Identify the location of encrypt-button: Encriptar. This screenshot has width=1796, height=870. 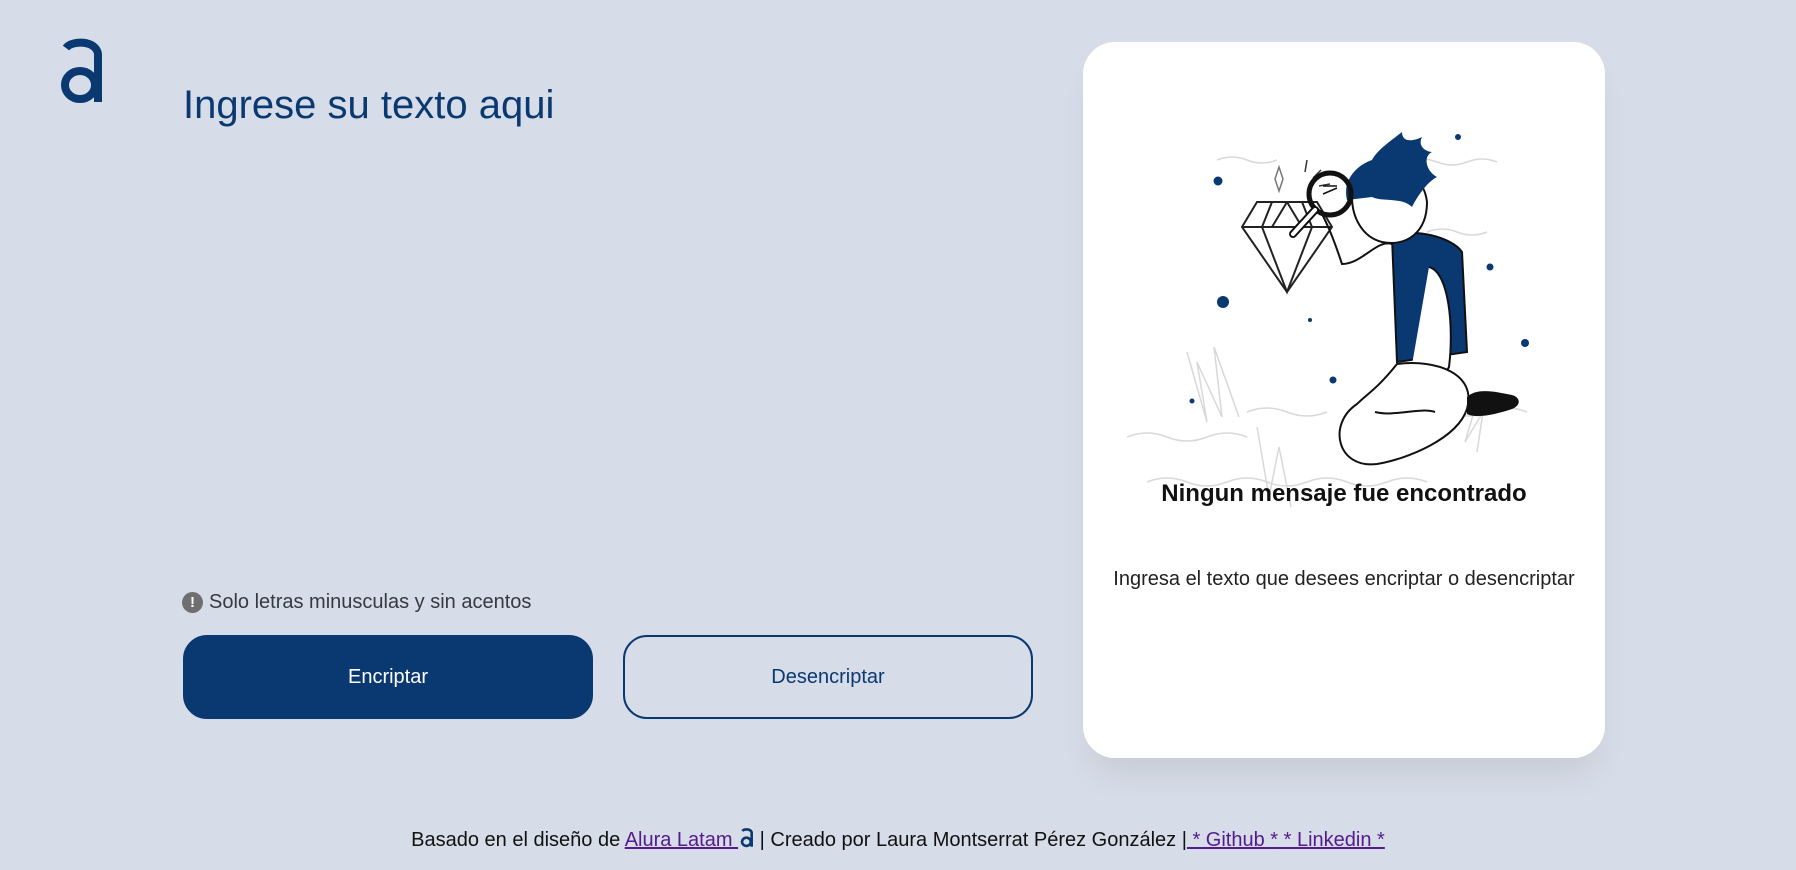
(388, 677).